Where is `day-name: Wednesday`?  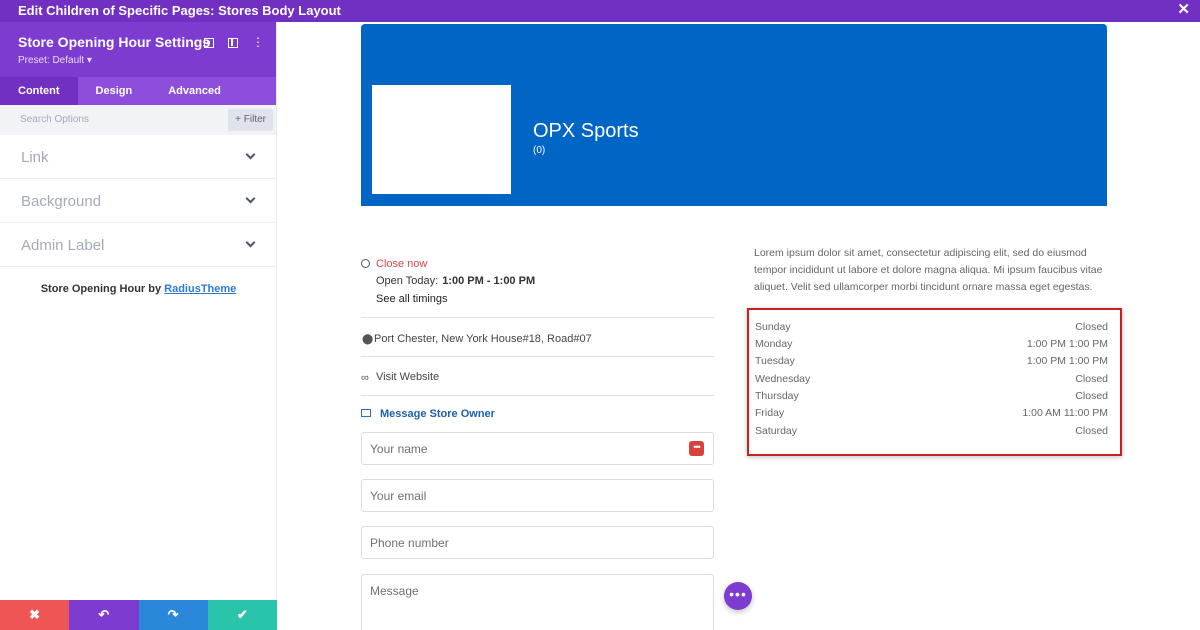
day-name: Wednesday is located at coordinates (783, 379).